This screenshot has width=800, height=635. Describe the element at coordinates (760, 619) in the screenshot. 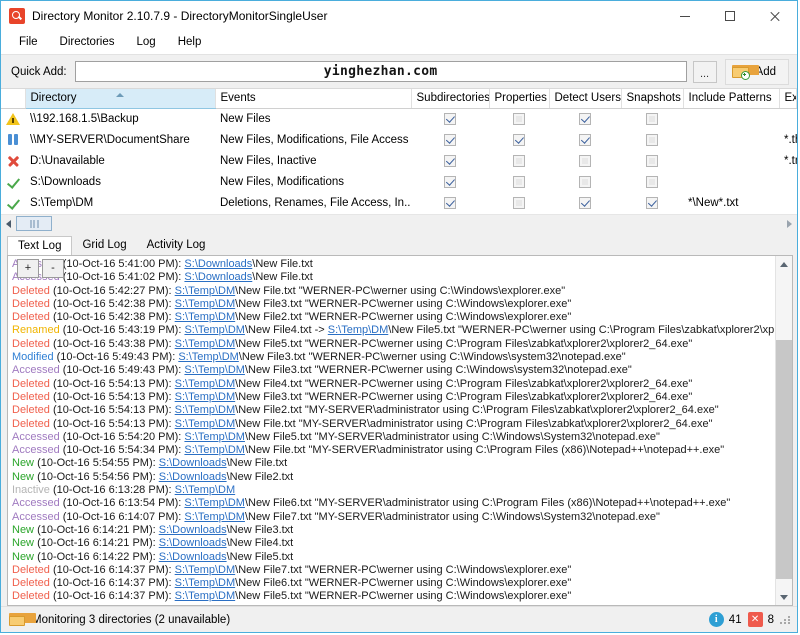

I see `error-badge: ✕ 8` at that location.